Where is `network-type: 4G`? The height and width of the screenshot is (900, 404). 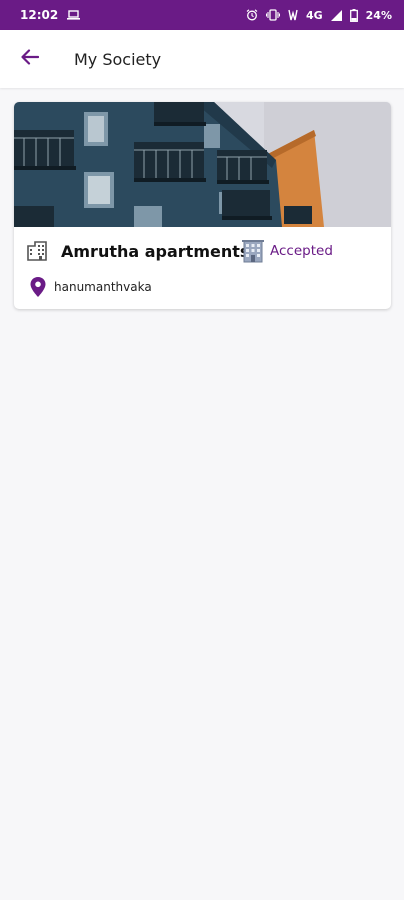
network-type: 4G is located at coordinates (314, 15).